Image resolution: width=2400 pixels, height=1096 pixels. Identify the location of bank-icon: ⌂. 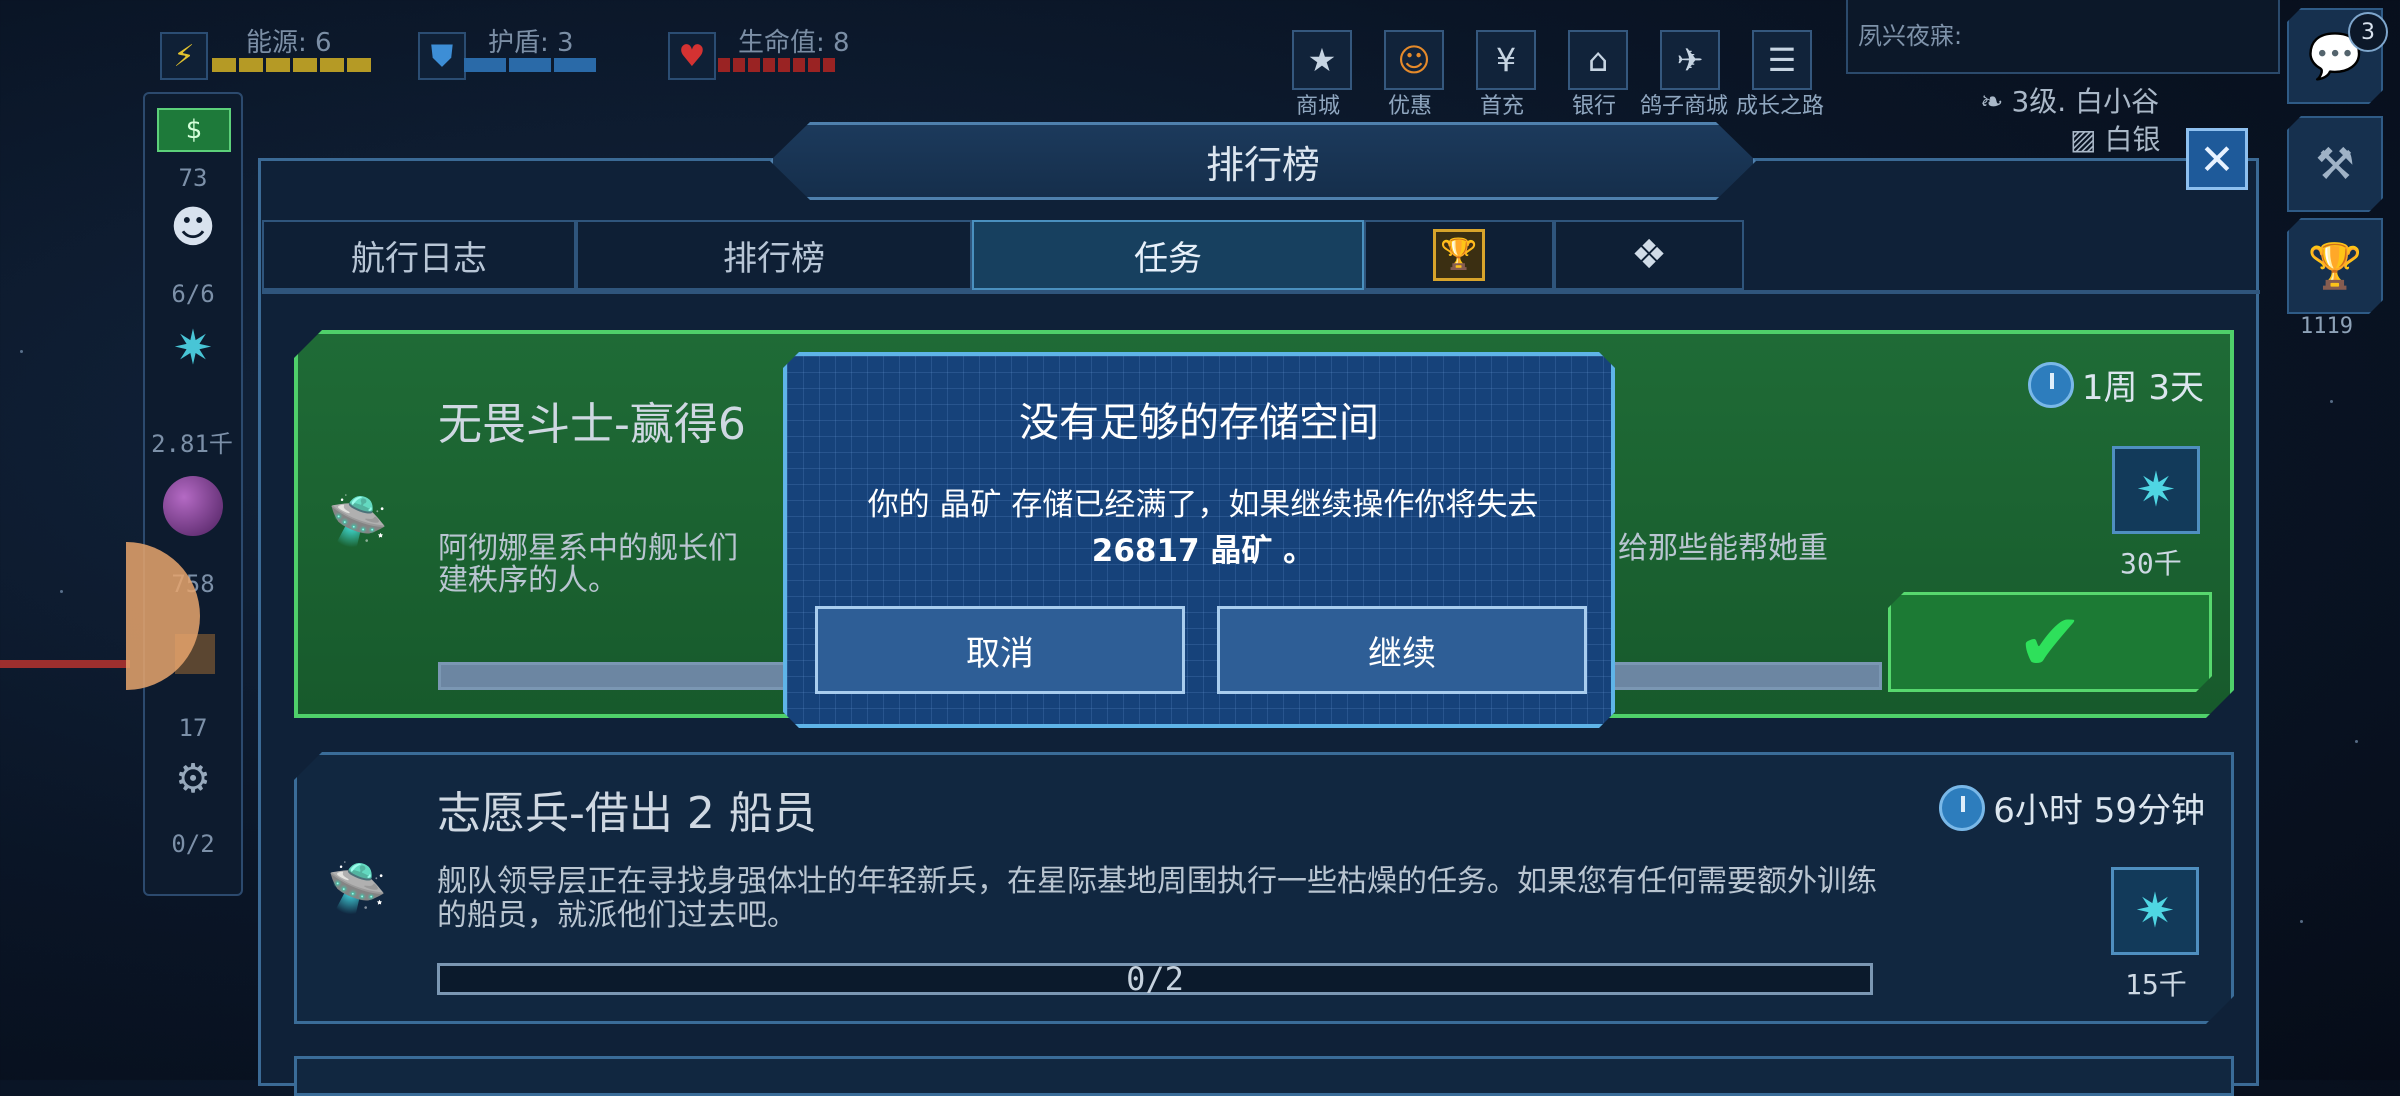
(1598, 60).